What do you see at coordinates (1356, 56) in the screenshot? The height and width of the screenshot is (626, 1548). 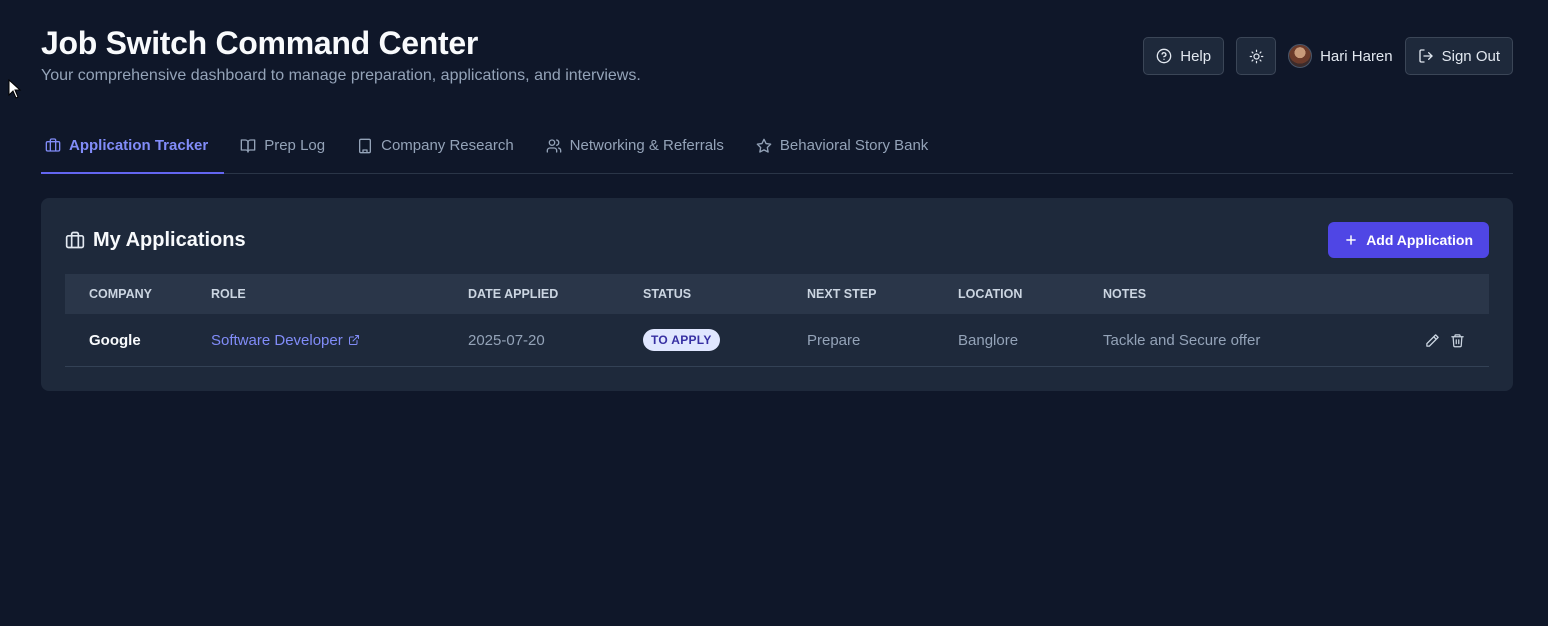 I see `user-name: Hari Haren` at bounding box center [1356, 56].